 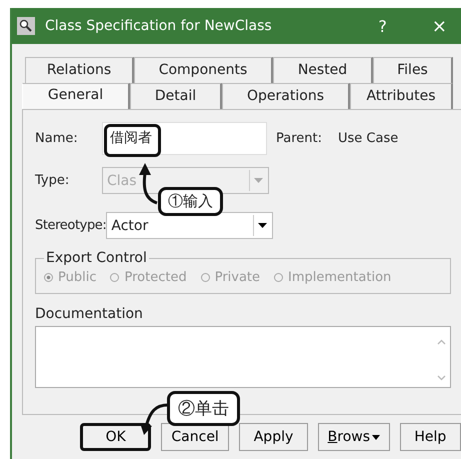 What do you see at coordinates (159, 26) in the screenshot?
I see `window-title: Class Specification for NewClass` at bounding box center [159, 26].